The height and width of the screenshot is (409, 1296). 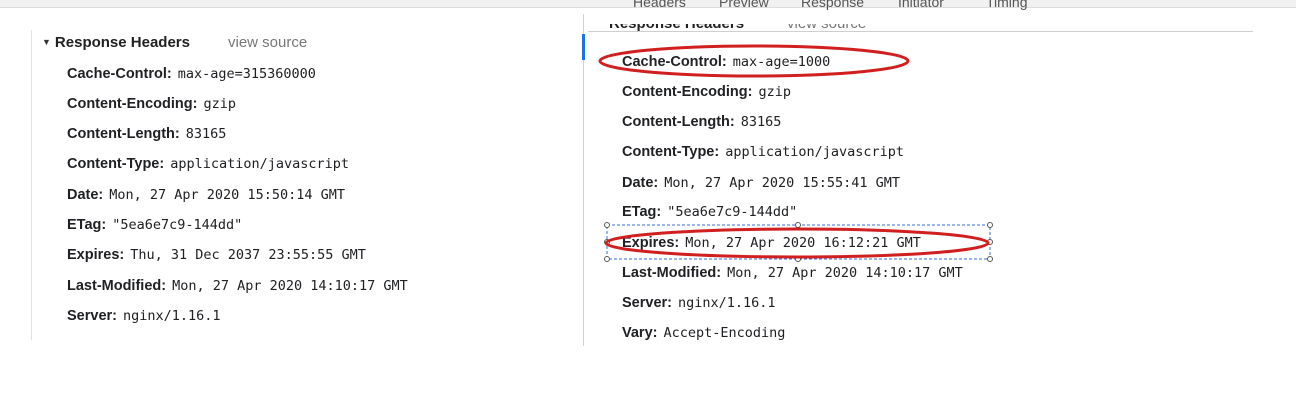 What do you see at coordinates (46, 42) in the screenshot?
I see `collapse-triangle-icon: ▼` at bounding box center [46, 42].